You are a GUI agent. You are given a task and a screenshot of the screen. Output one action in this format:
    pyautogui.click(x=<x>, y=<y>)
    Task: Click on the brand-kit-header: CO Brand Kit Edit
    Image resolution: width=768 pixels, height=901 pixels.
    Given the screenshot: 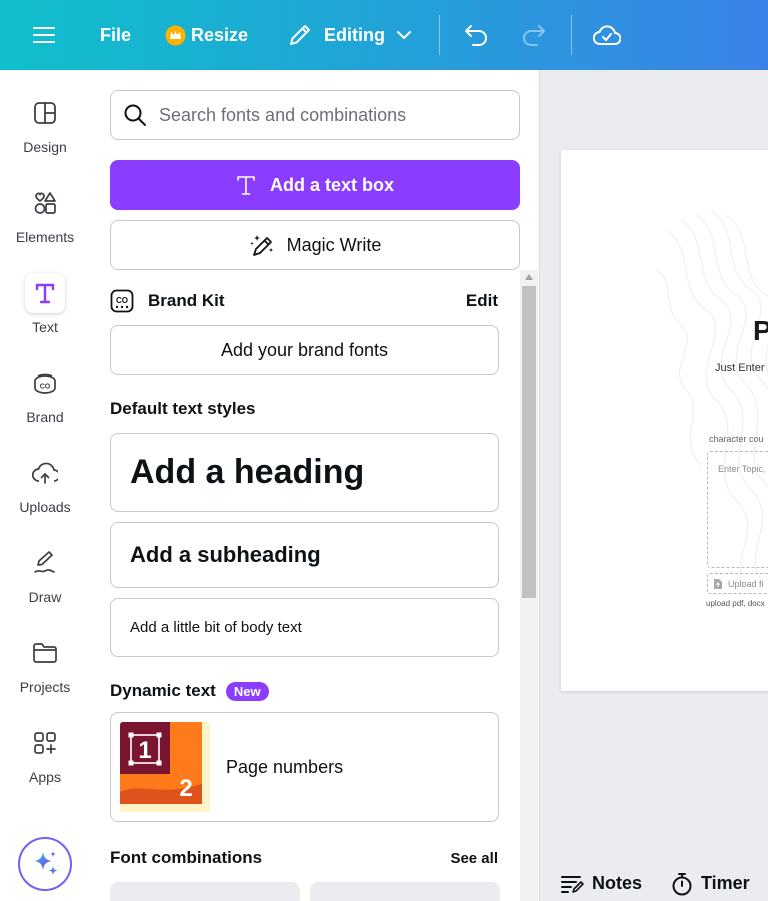 What is the action you would take?
    pyautogui.click(x=304, y=301)
    